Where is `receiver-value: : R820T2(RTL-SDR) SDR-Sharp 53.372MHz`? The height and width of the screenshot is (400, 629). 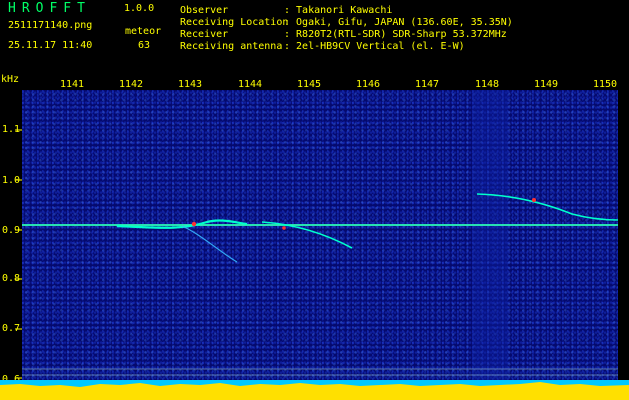 receiver-value: : R820T2(RTL-SDR) SDR-Sharp 53.372MHz is located at coordinates (395, 34).